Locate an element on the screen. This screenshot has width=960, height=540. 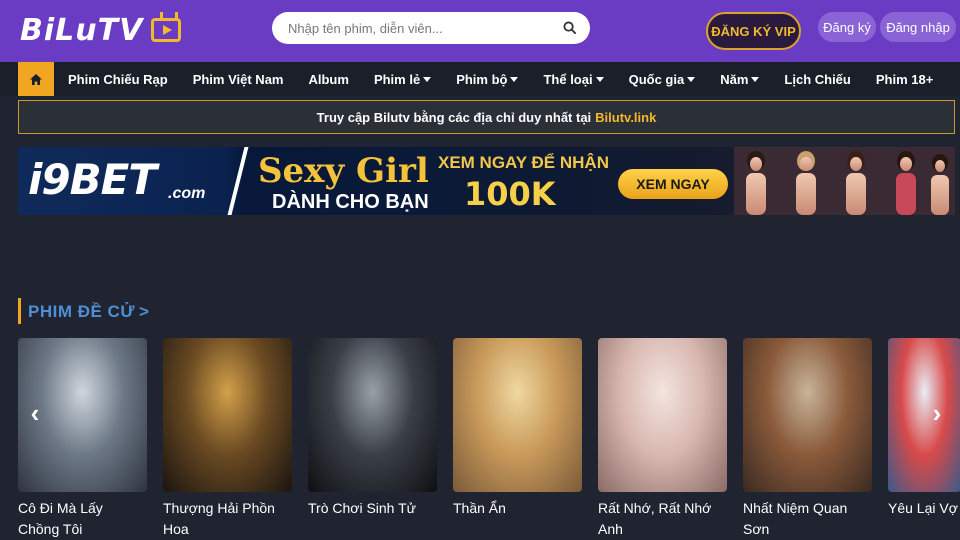
nav-item: Năm is located at coordinates (740, 79).